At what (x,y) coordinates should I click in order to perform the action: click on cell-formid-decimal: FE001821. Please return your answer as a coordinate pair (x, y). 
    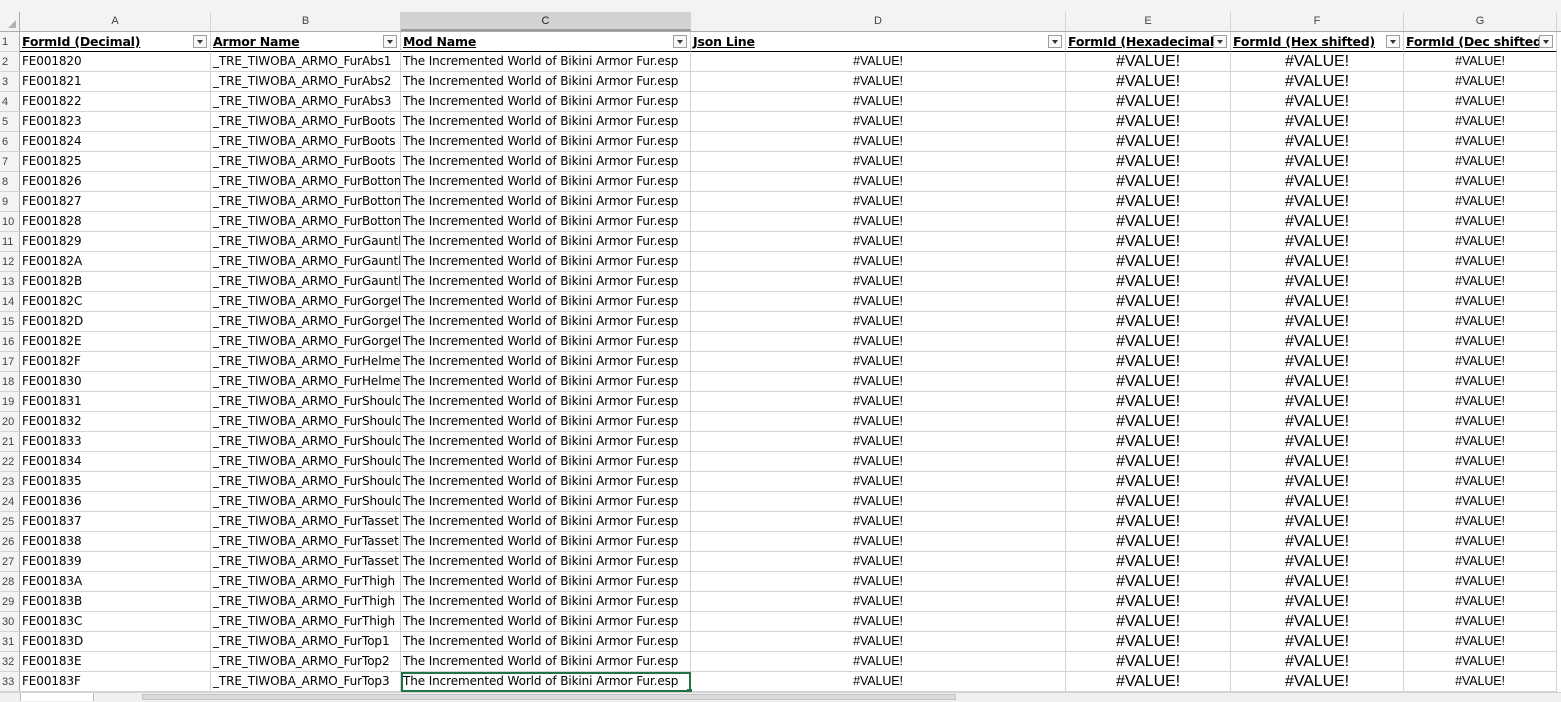
    Looking at the image, I should click on (115, 82).